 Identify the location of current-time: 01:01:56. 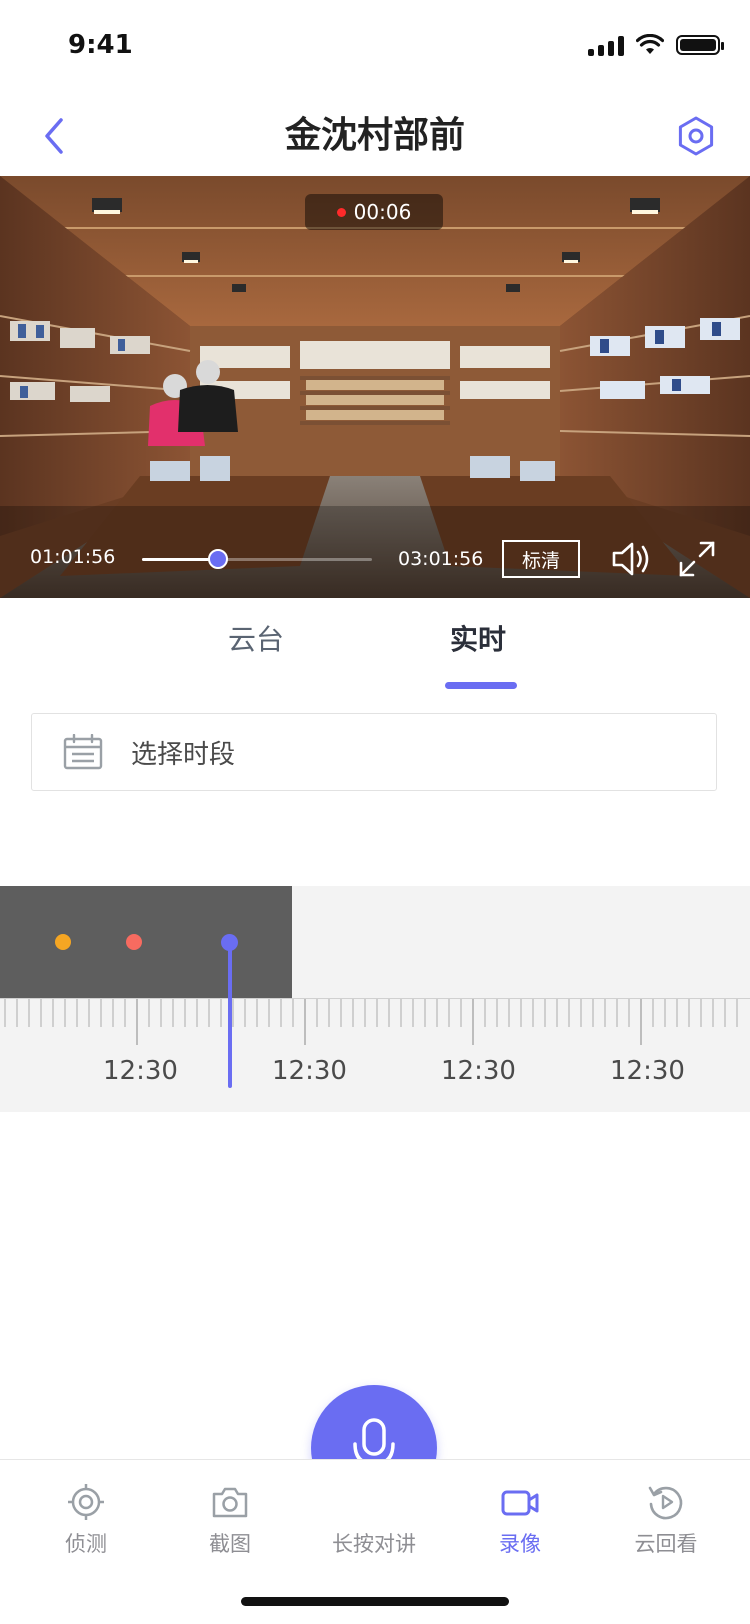
(73, 557).